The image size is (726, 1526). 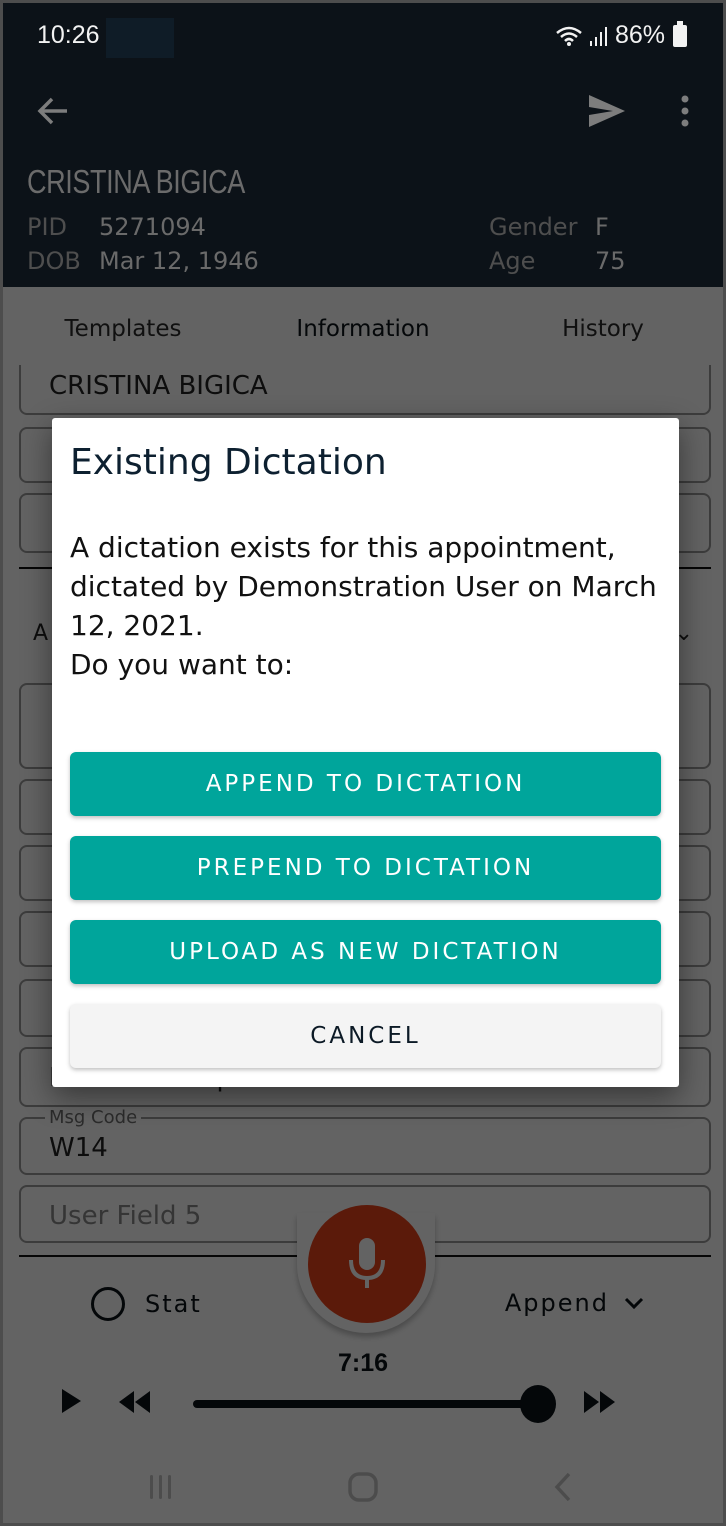 I want to click on battery-icon, so click(x=680, y=33).